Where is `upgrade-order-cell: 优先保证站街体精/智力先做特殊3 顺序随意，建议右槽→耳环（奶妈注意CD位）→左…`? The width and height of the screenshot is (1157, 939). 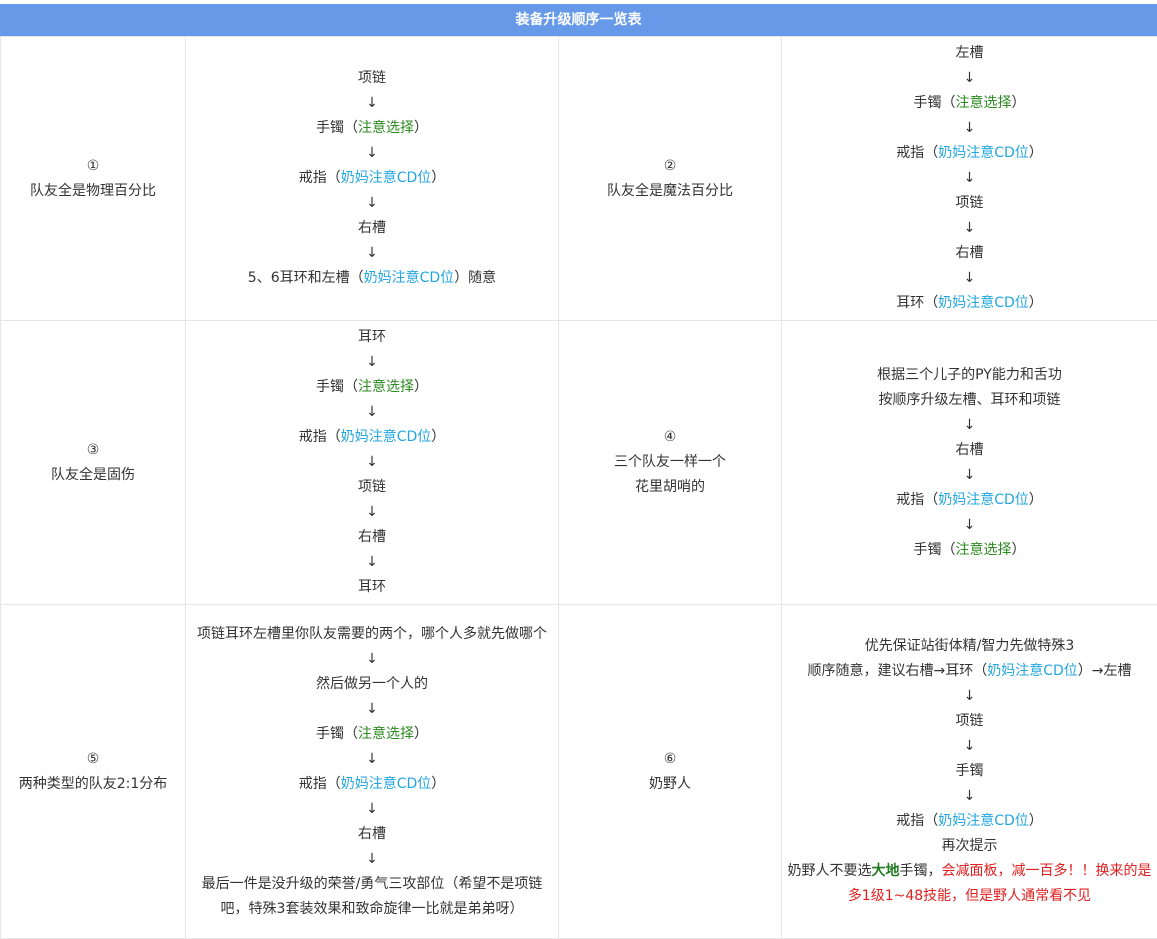
upgrade-order-cell: 优先保证站街体精/智力先做特殊3 顺序随意，建议右槽→耳环（奶妈注意CD位）→左… is located at coordinates (969, 772).